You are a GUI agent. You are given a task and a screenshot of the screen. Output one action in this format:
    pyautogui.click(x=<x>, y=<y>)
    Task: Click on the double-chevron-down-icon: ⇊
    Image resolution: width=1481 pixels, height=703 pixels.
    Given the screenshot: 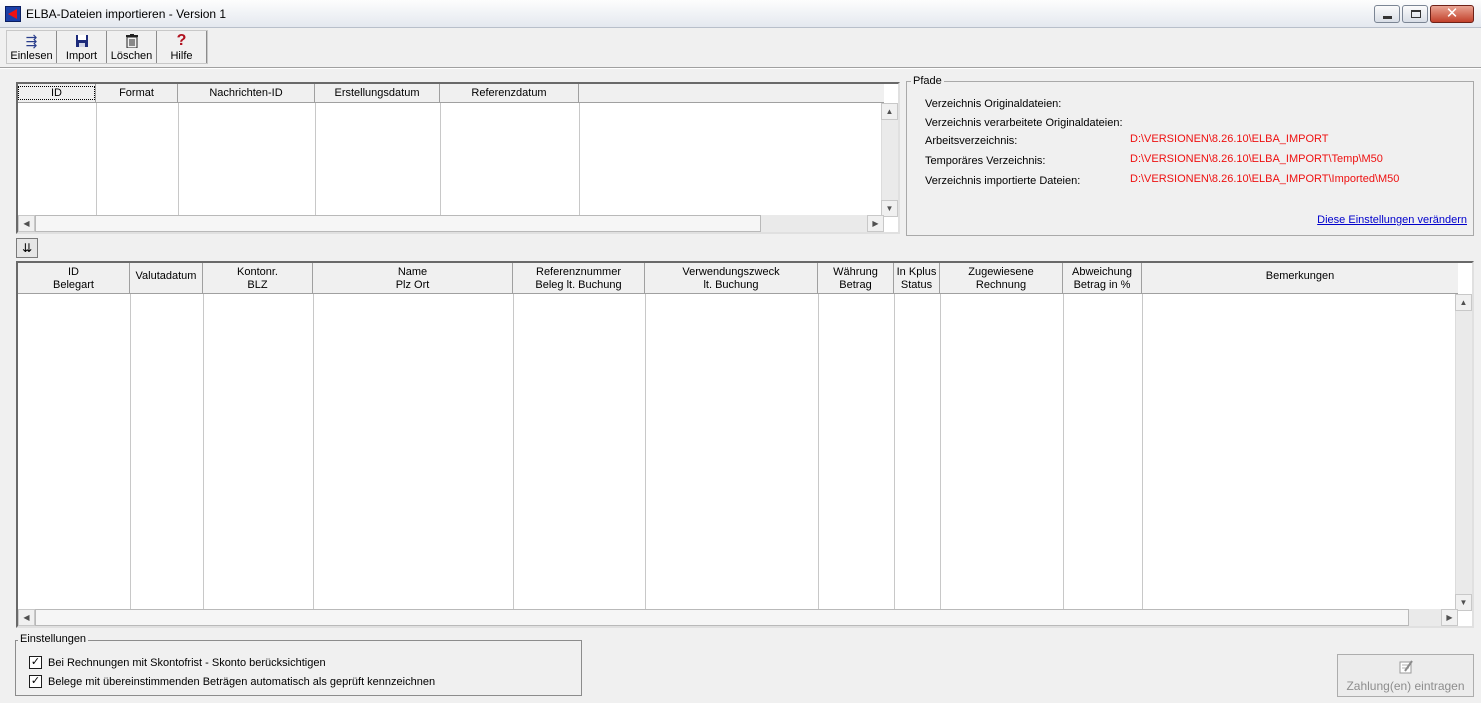 What is the action you would take?
    pyautogui.click(x=27, y=248)
    